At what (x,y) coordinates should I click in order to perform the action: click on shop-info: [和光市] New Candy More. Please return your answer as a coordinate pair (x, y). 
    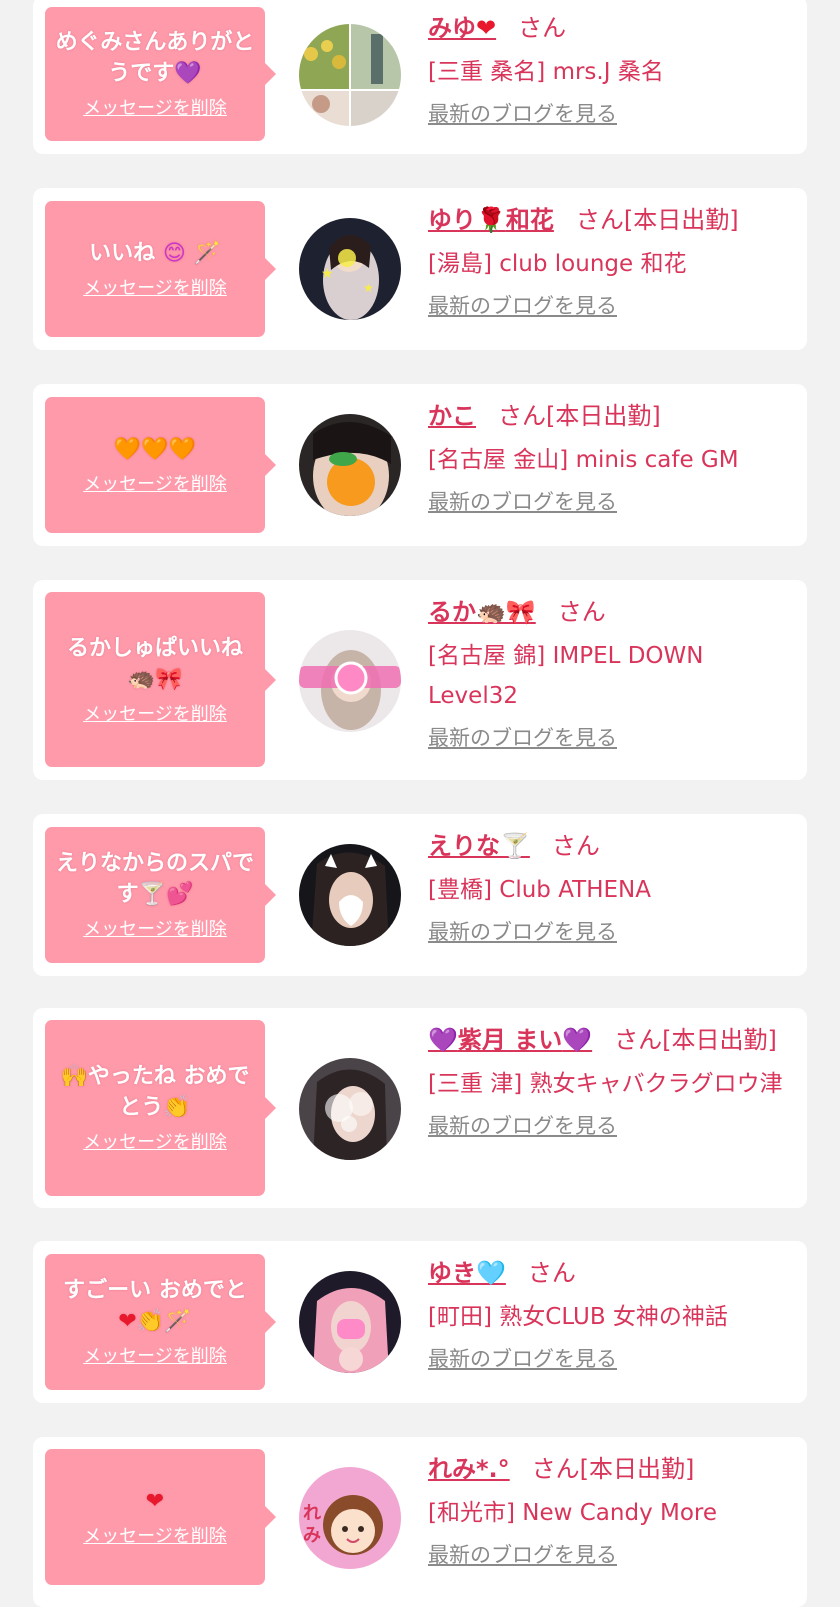
    Looking at the image, I should click on (573, 1513).